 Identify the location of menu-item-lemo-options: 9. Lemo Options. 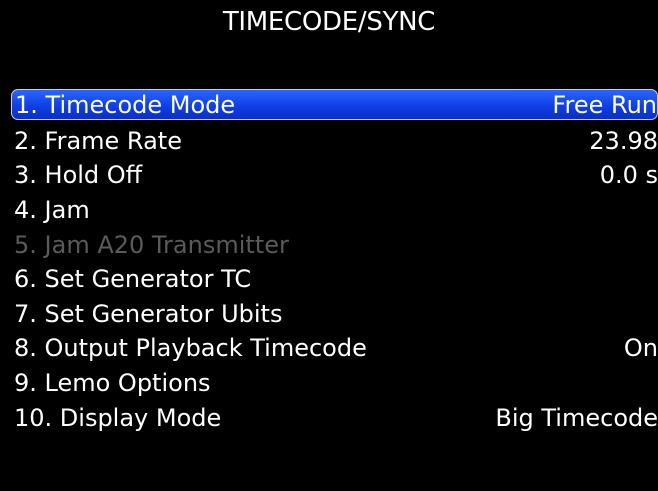
(329, 383).